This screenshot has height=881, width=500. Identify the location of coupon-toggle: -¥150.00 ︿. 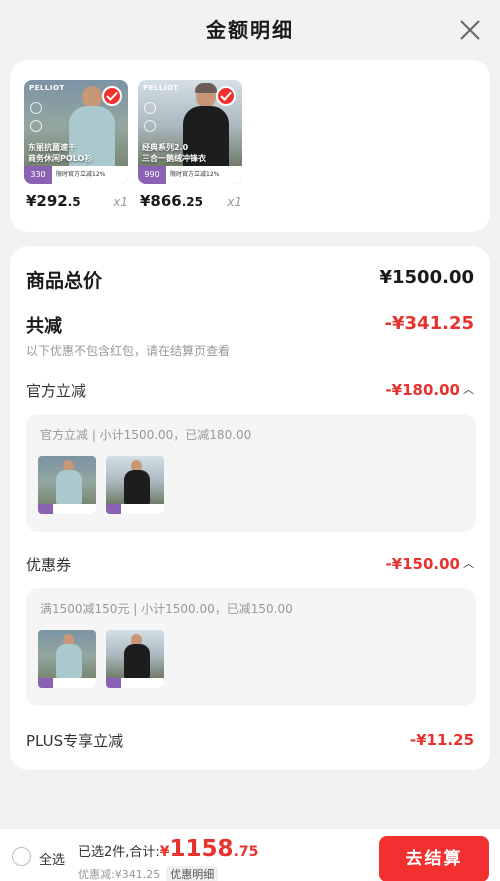
(429, 564).